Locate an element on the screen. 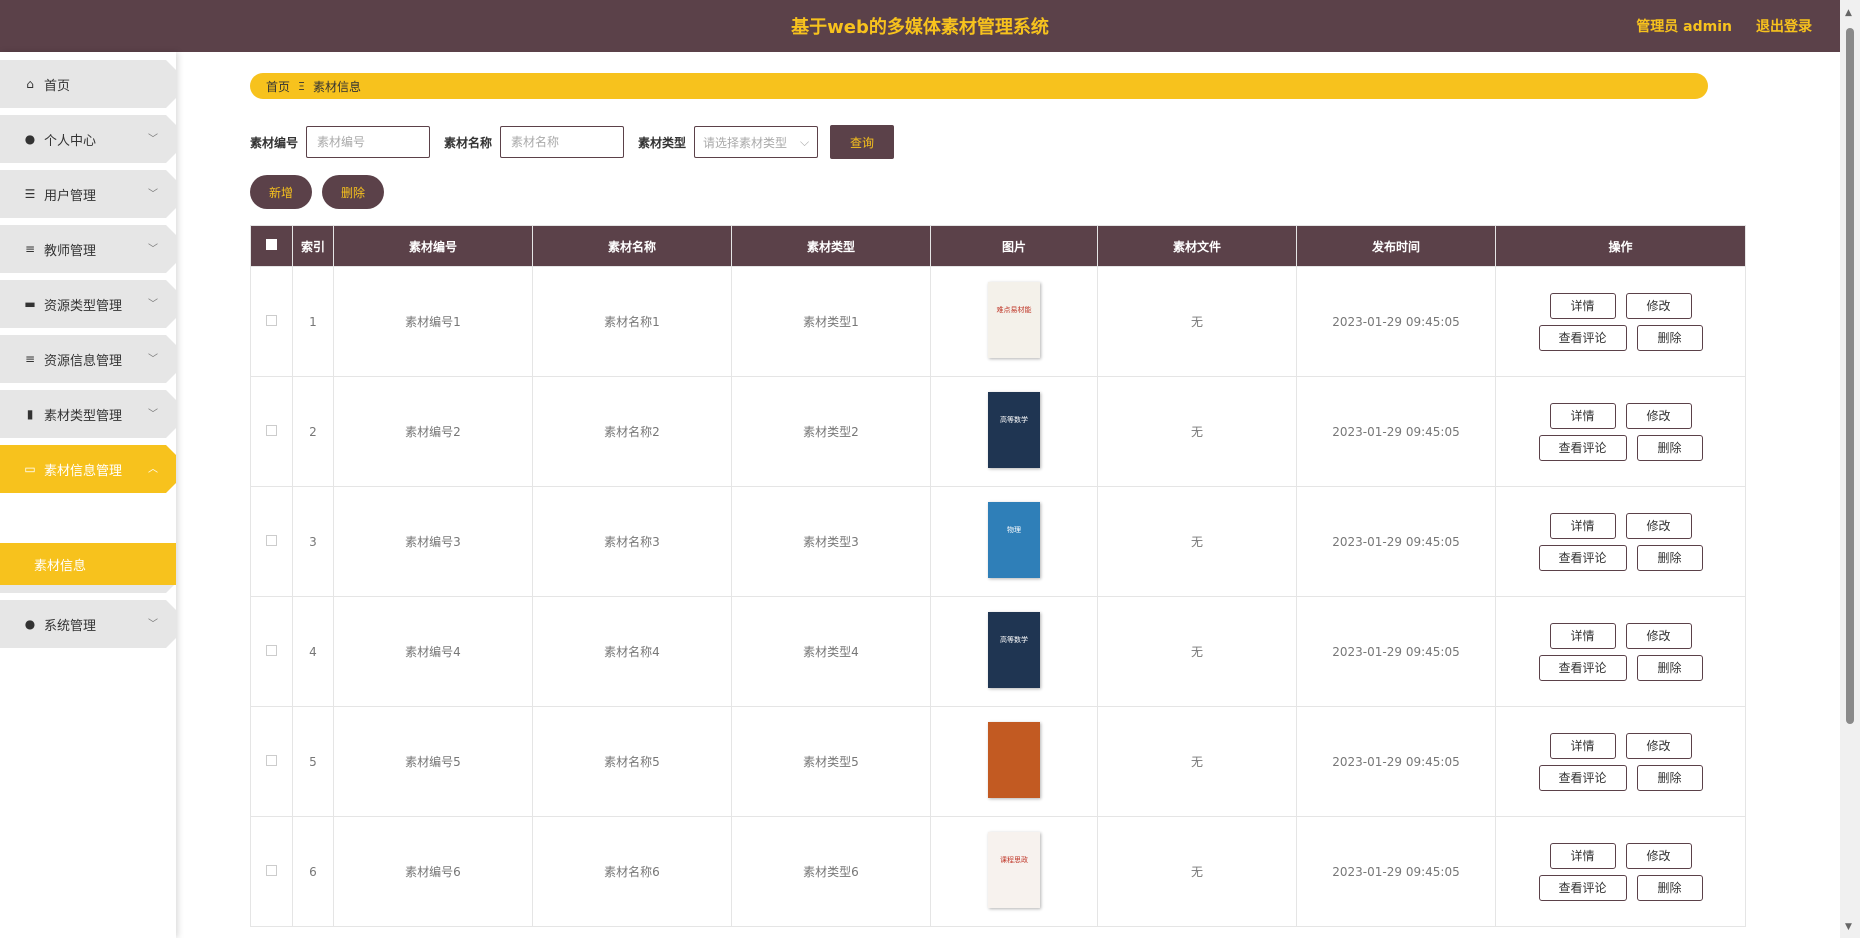 This screenshot has width=1860, height=938. search-bar: 素材编号 素材名称 素材类型 请选择素材类型 ⌵ 查询 is located at coordinates (572, 142).